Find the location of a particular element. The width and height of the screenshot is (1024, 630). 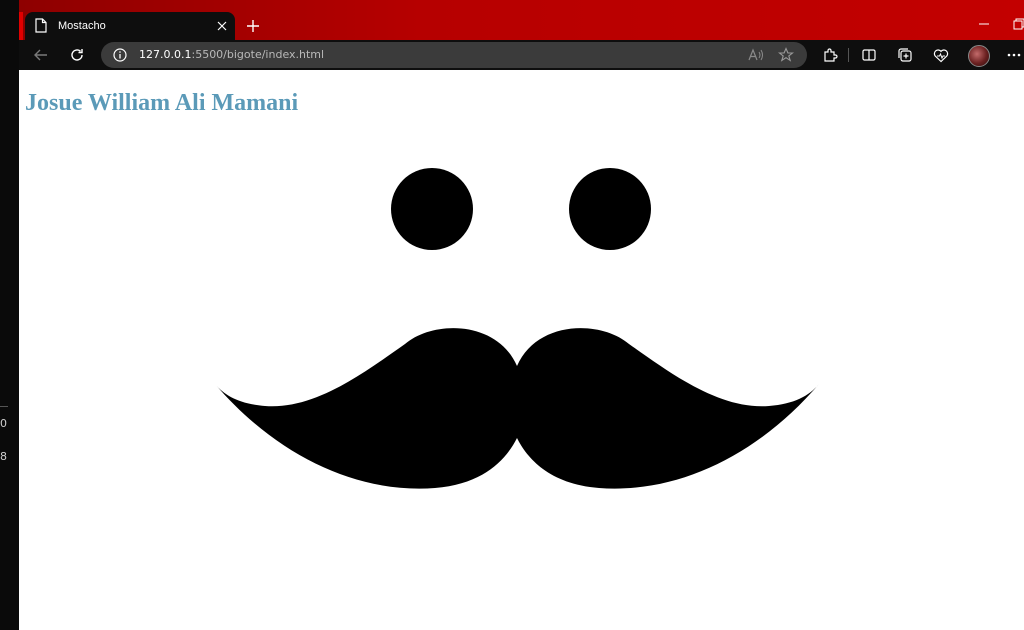

back-arrow-icon is located at coordinates (41, 55).